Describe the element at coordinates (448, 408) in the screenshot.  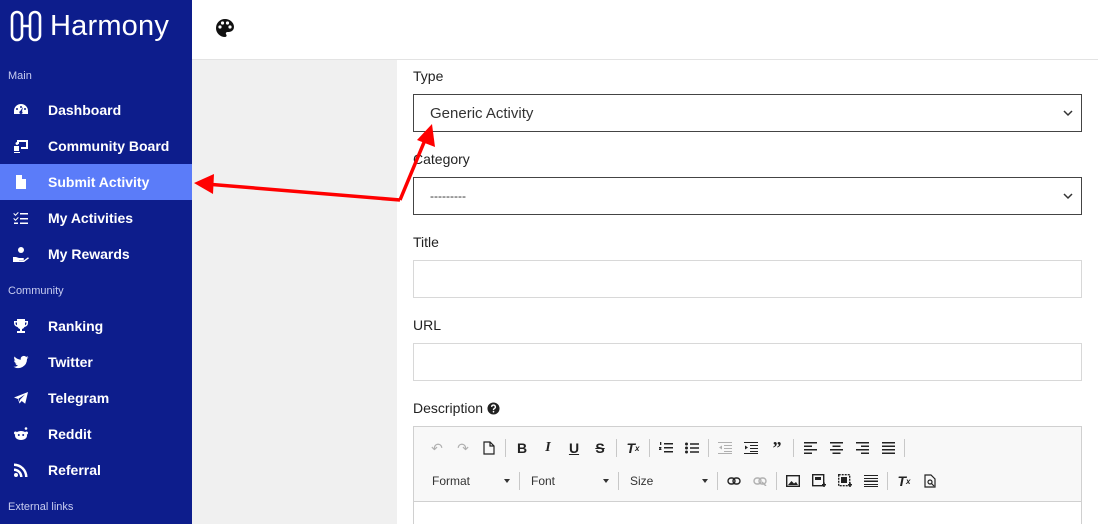
I see `description-label: Description` at that location.